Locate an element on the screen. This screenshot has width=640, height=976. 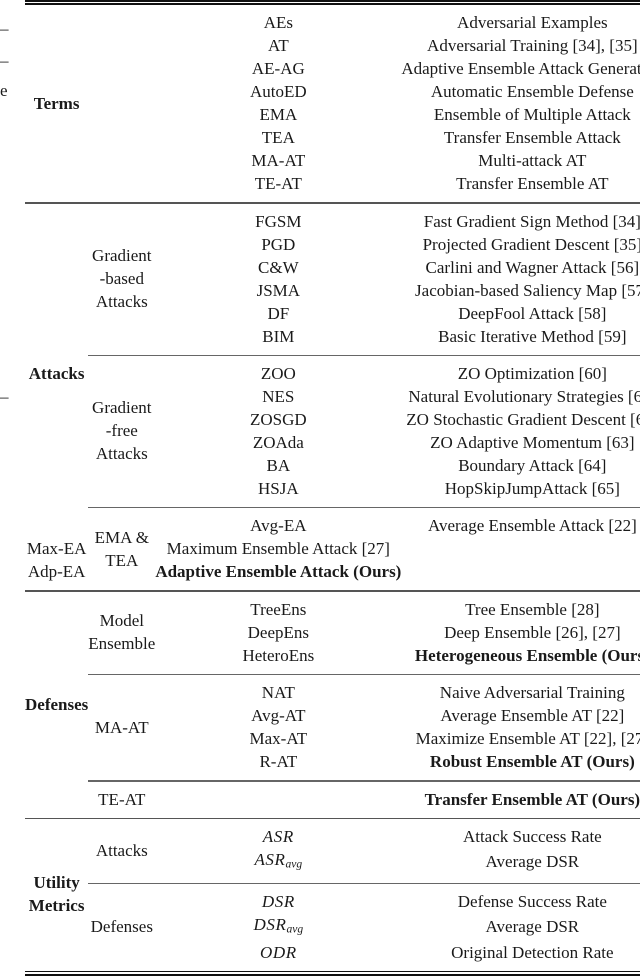
desc-cell: Jacobian-based Saliency Map [57] is located at coordinates (527, 290).